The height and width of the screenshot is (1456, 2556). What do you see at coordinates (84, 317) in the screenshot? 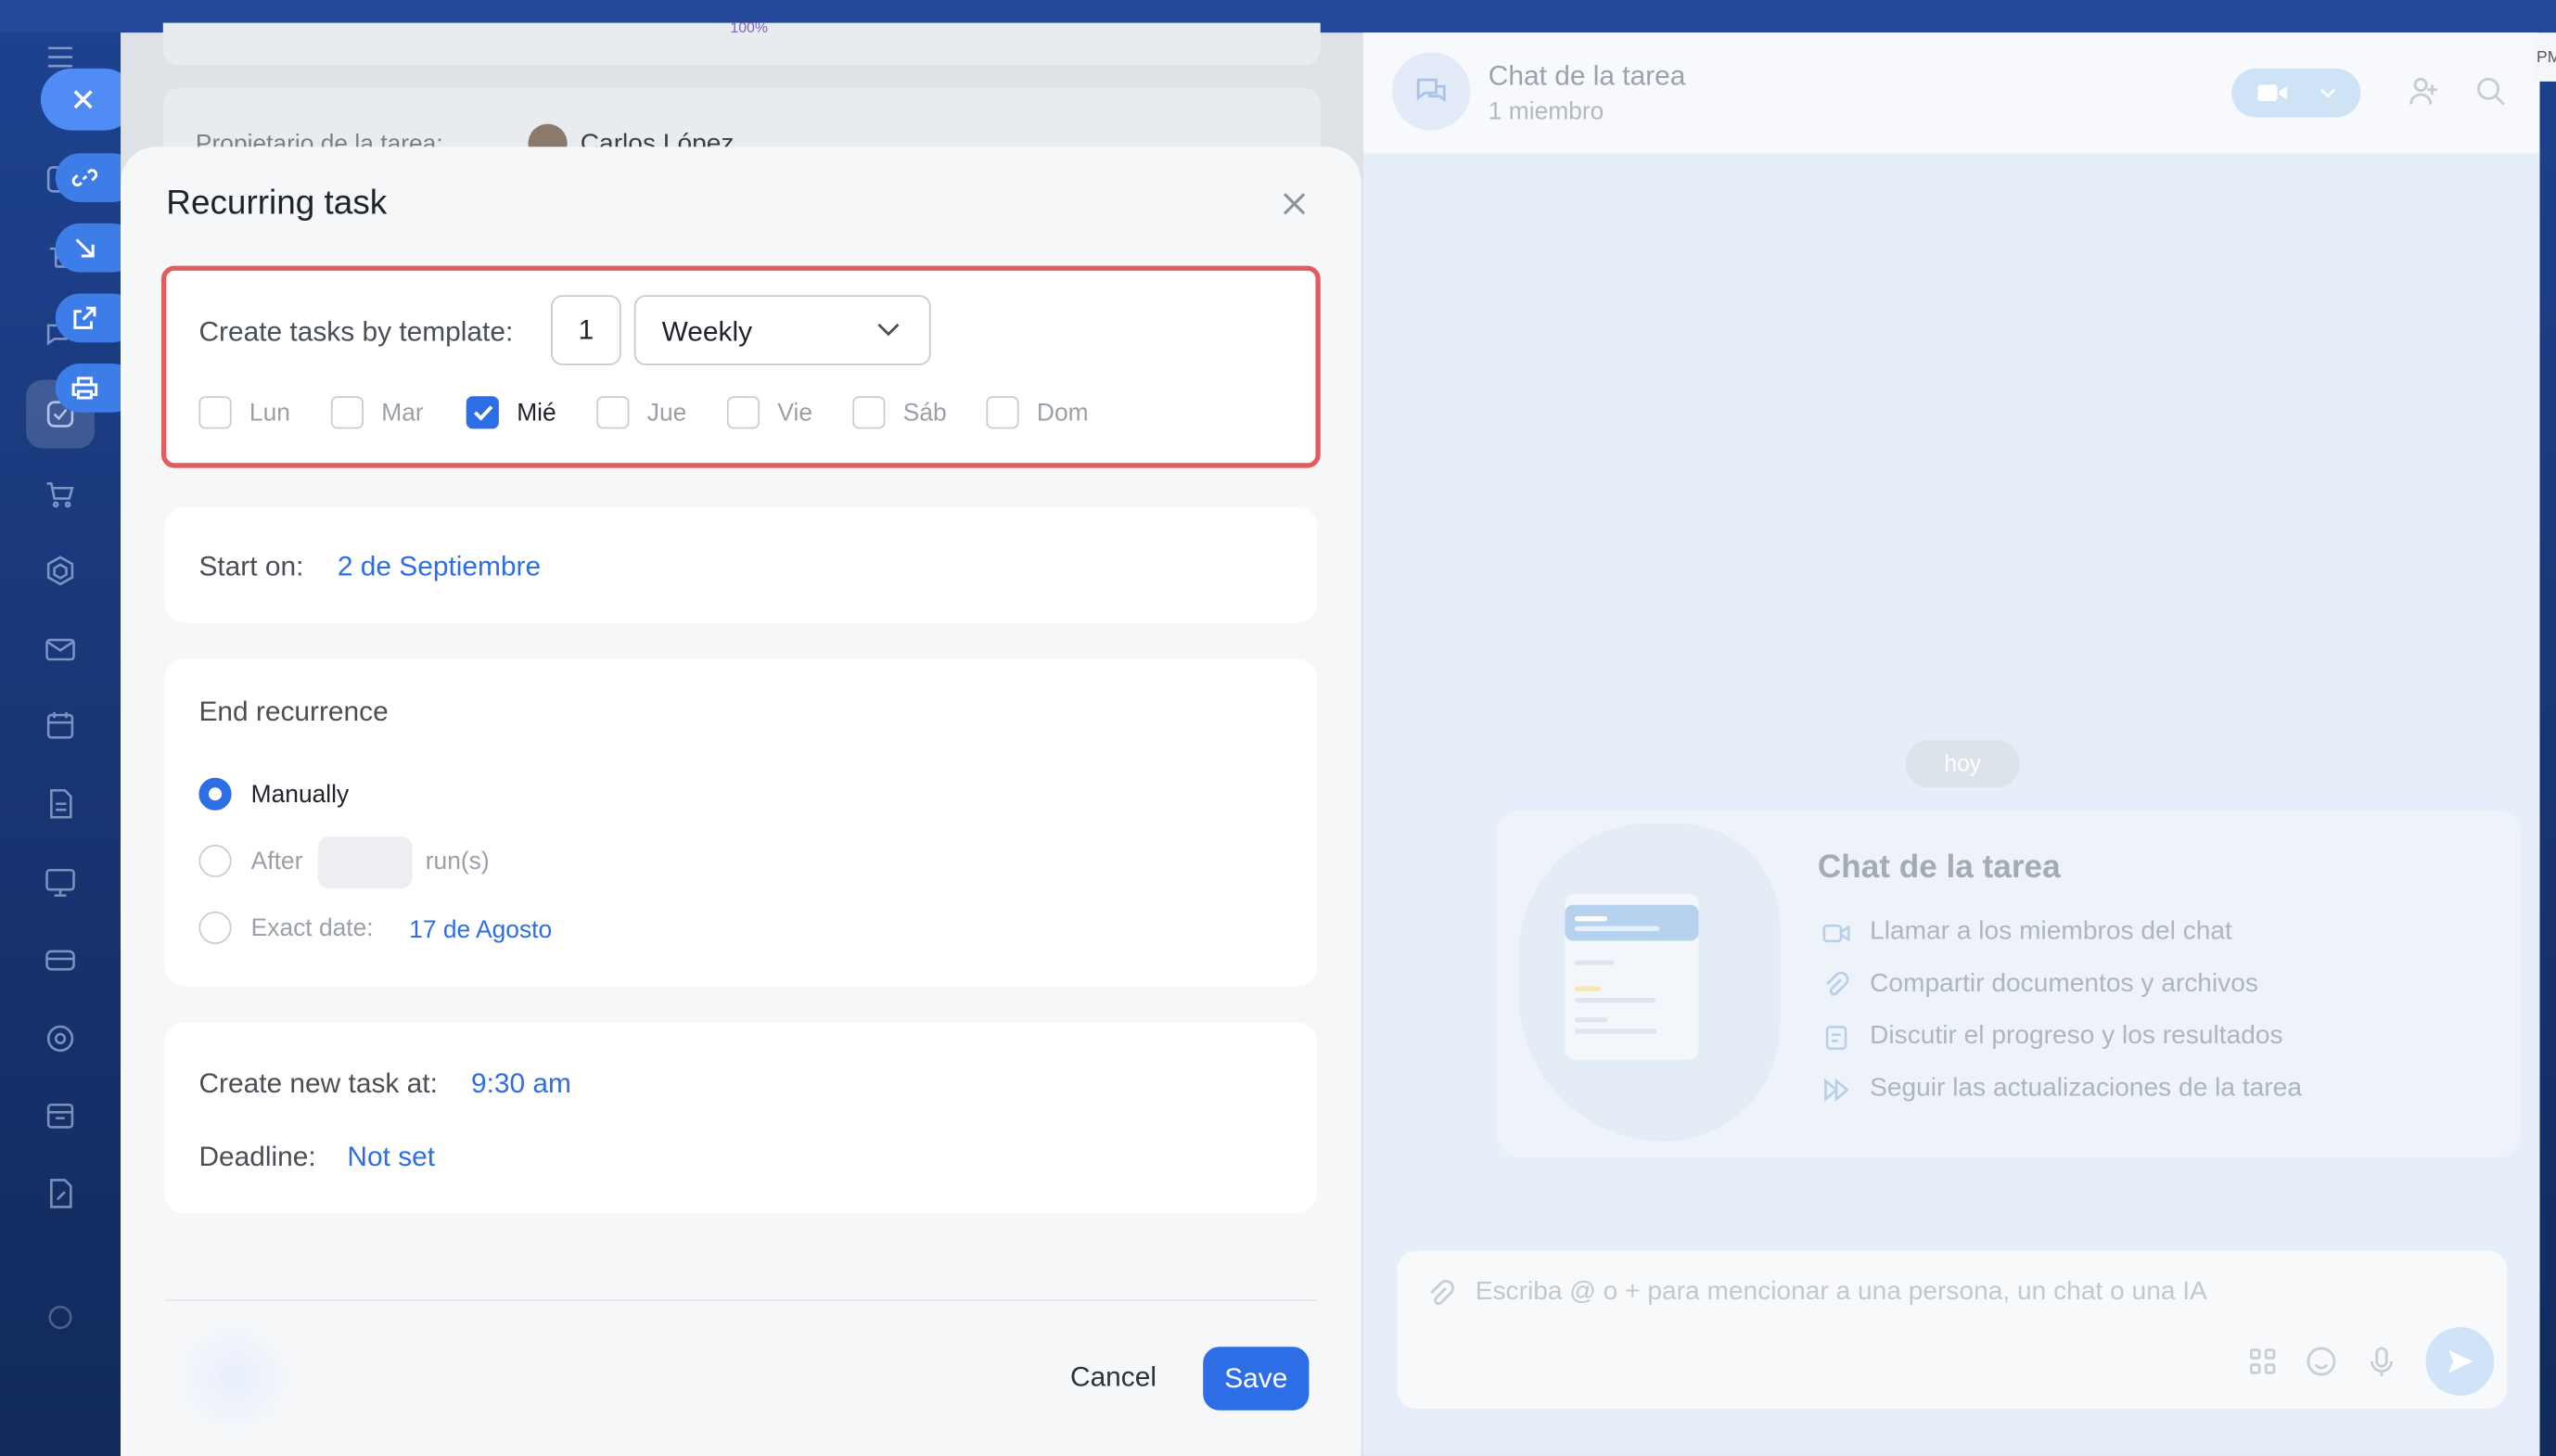
I see `external-link-icon` at bounding box center [84, 317].